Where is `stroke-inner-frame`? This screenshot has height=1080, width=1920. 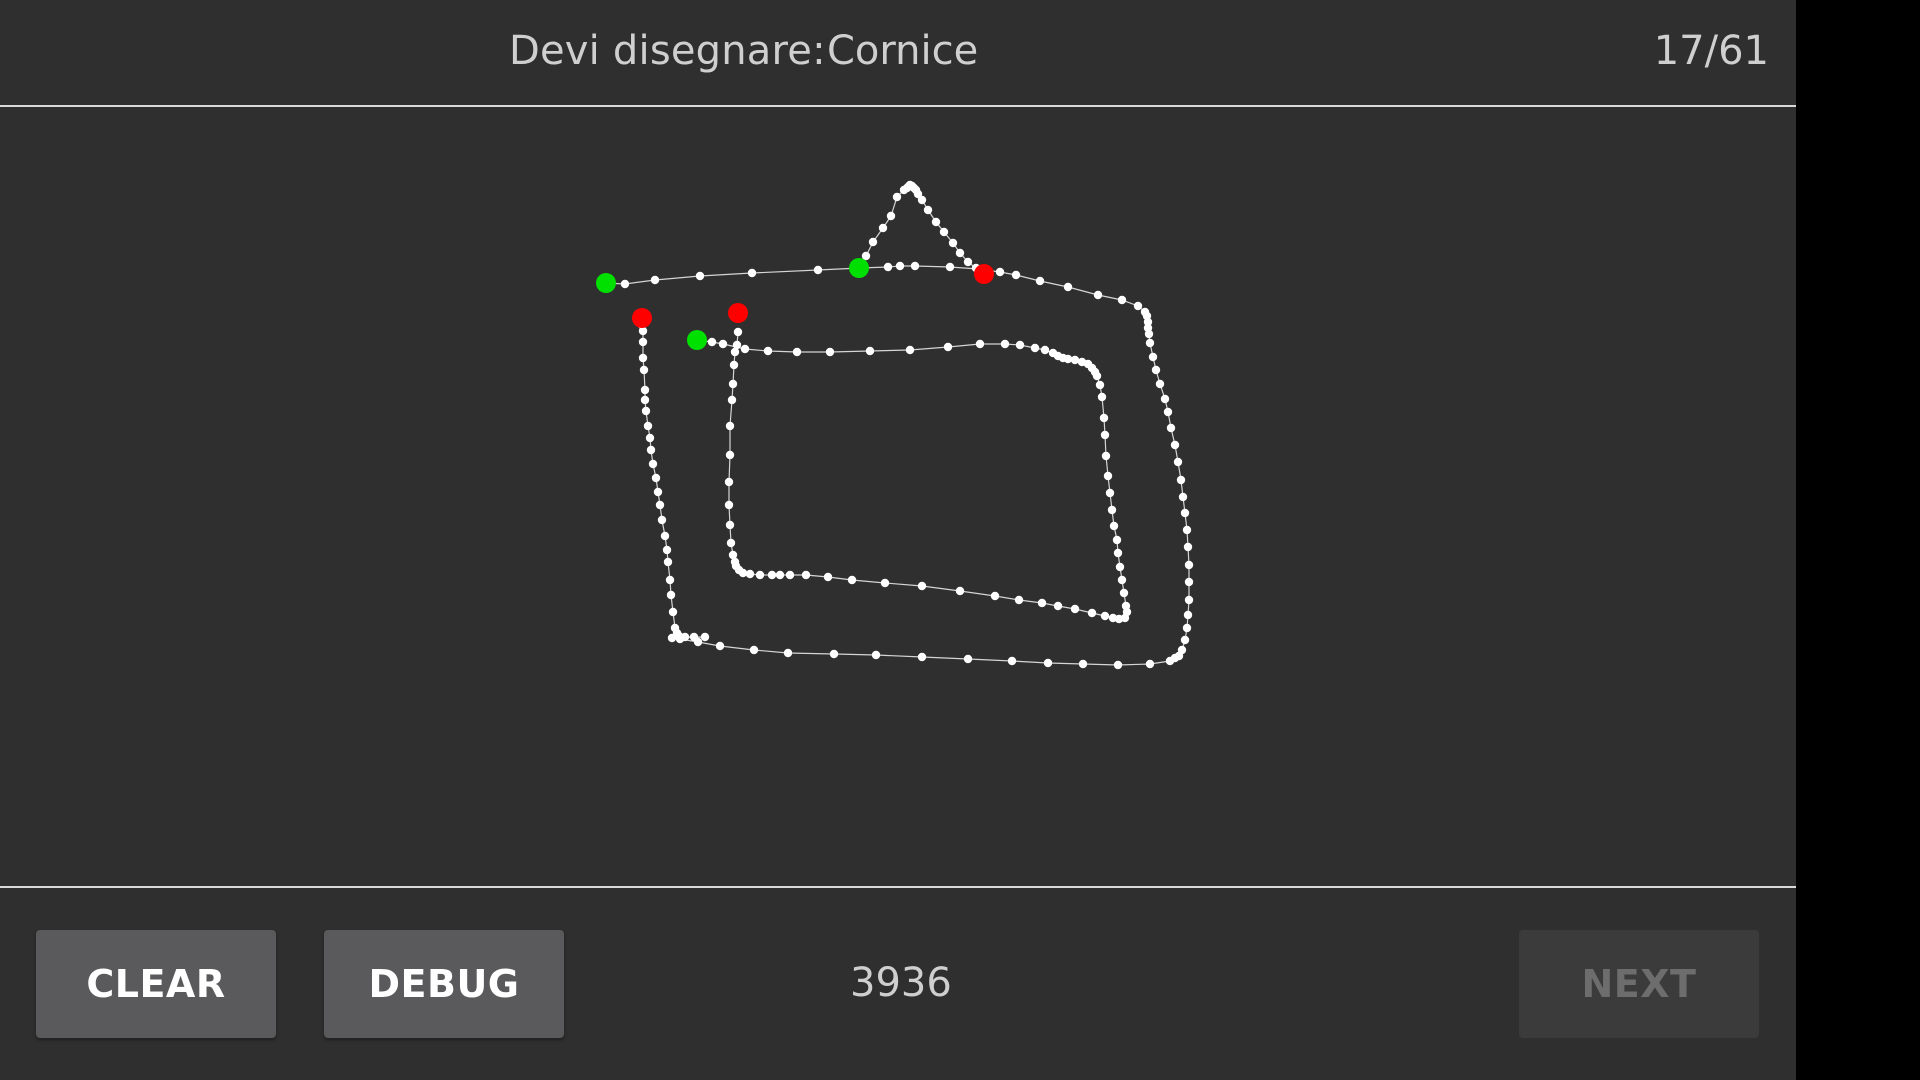
stroke-inner-frame is located at coordinates (912, 475).